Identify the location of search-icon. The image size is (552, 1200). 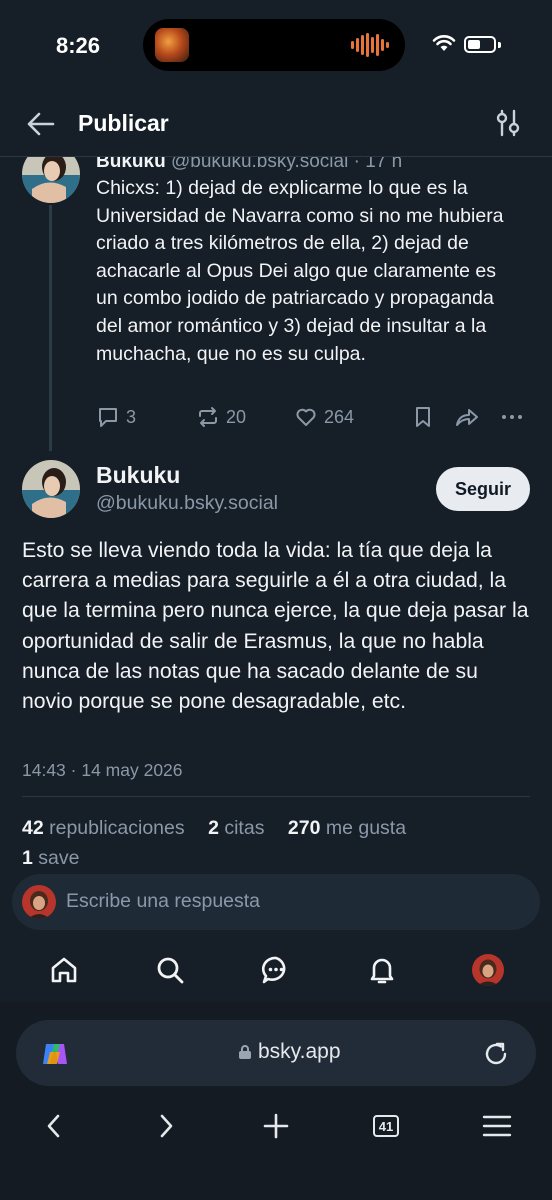
(170, 970).